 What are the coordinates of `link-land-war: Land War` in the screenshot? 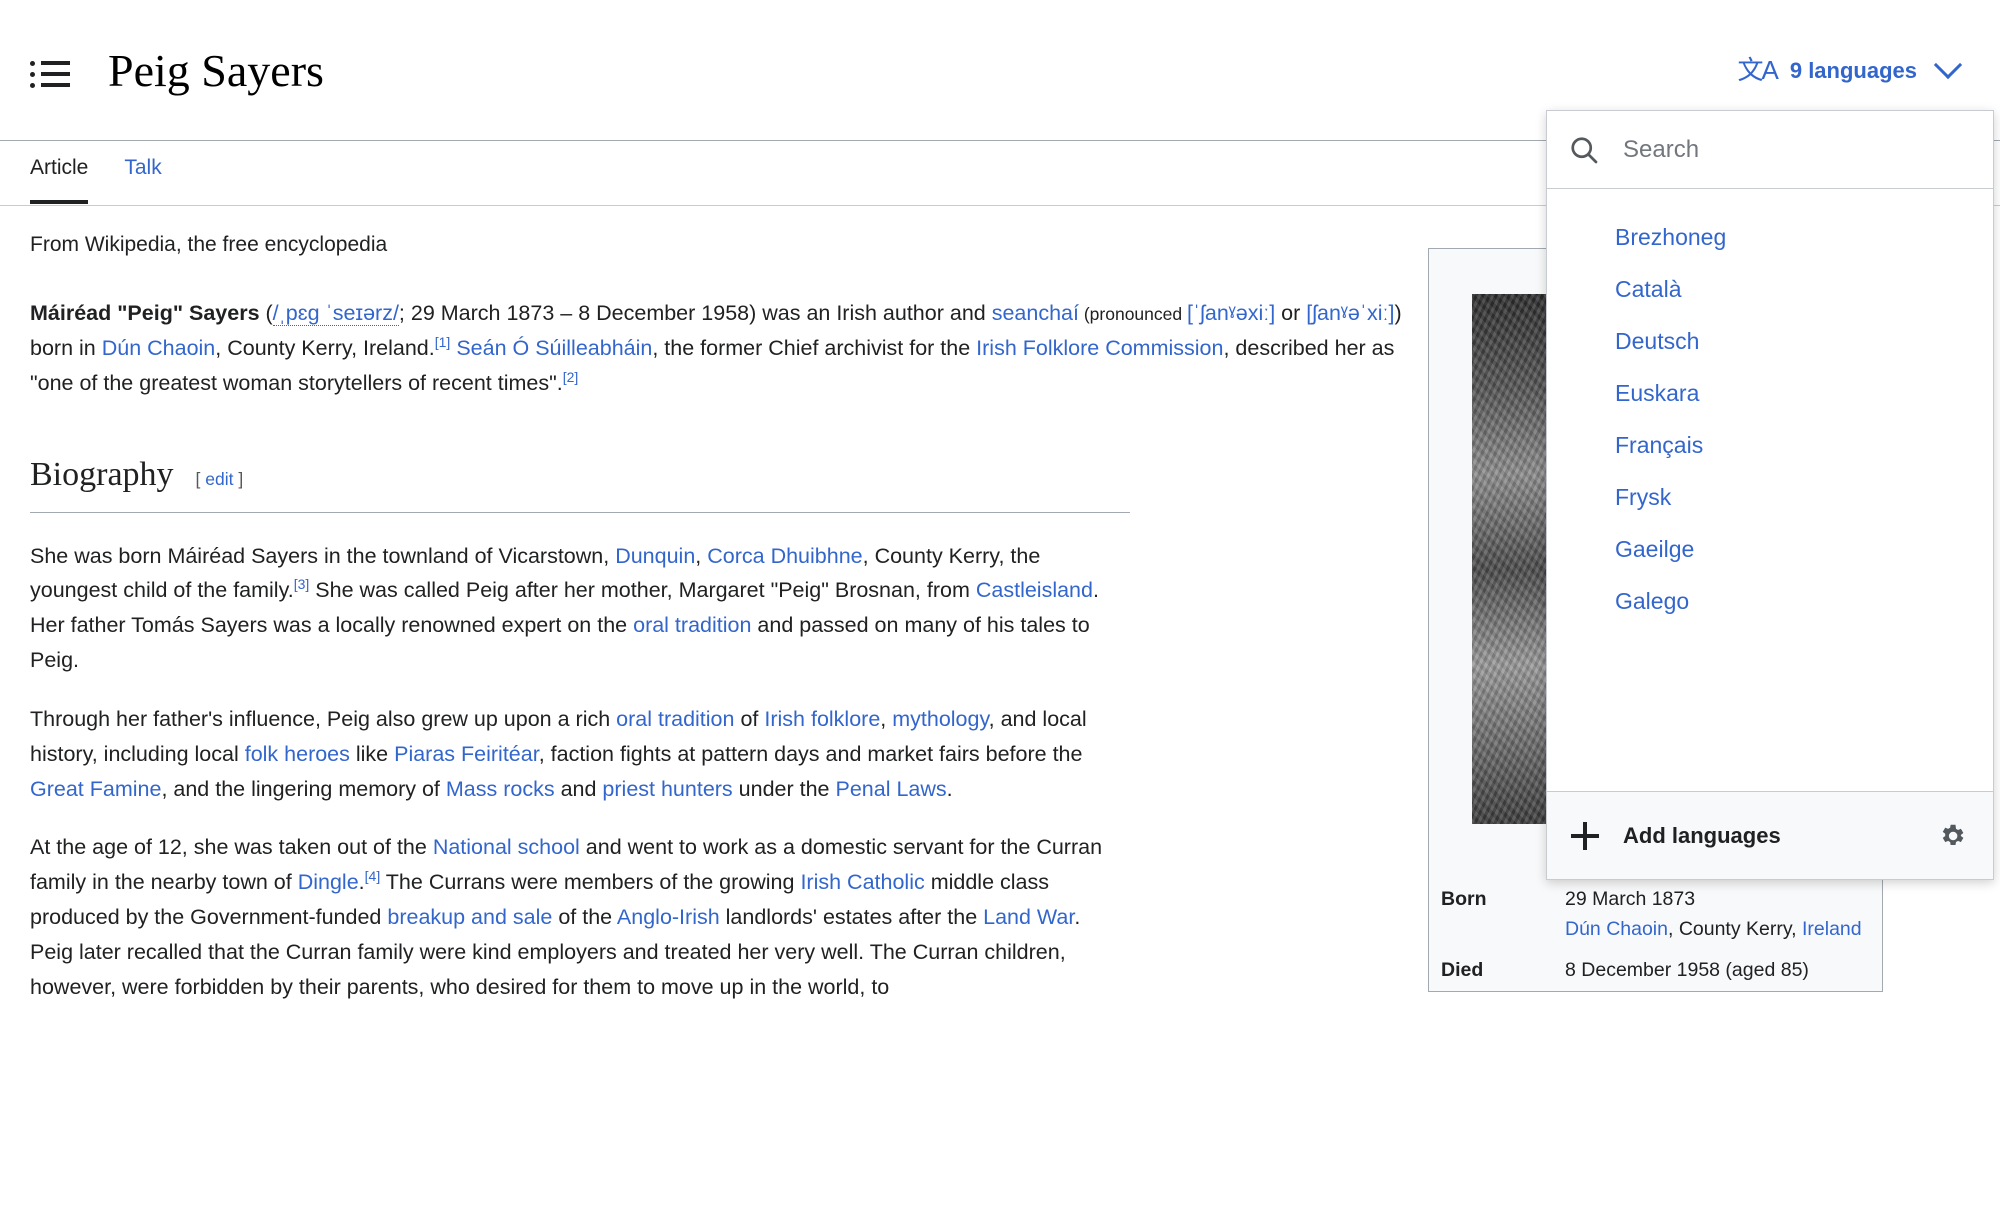 It's located at (1028, 917).